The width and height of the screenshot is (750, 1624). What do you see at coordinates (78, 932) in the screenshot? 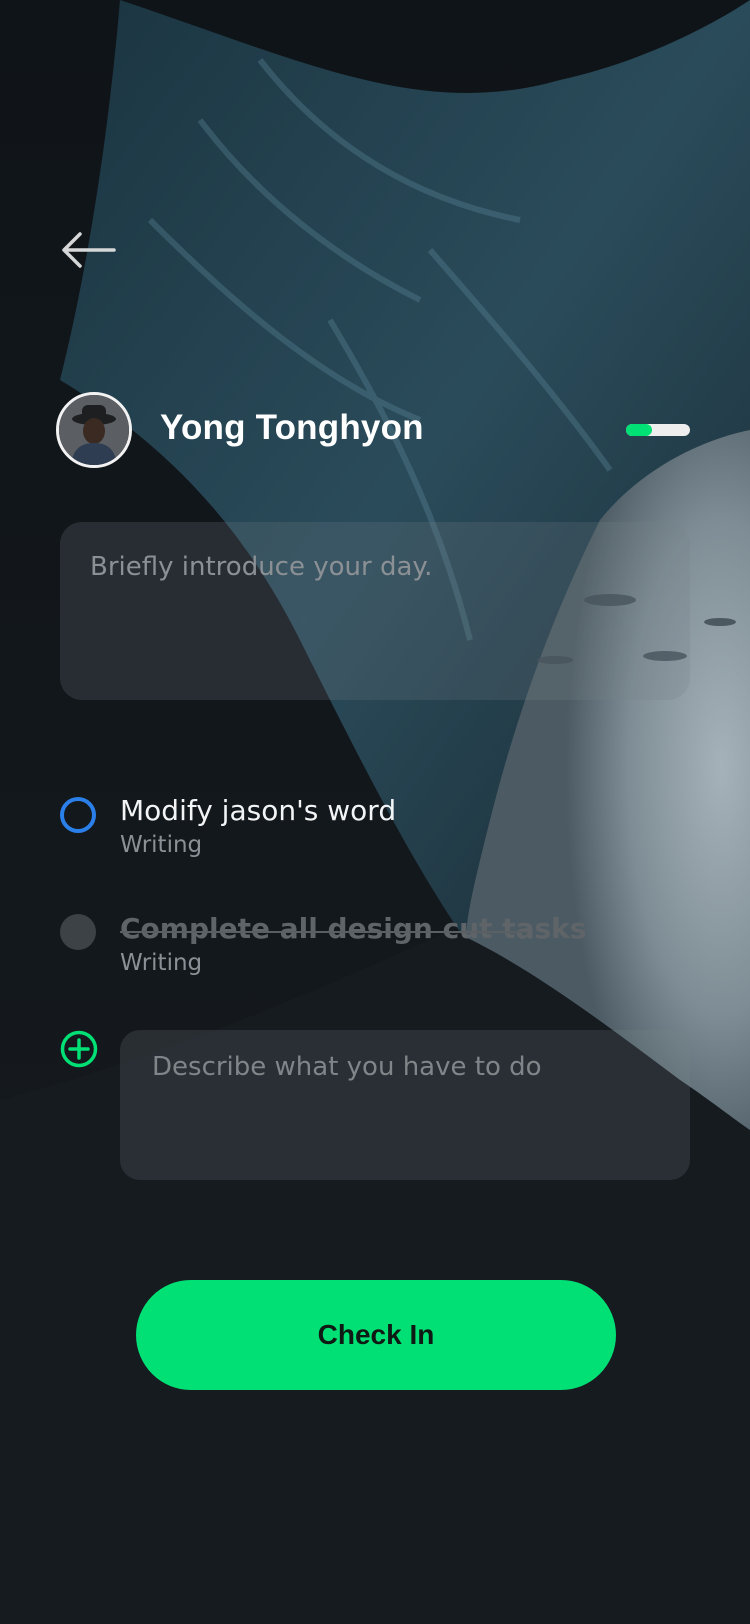
I see `task-checkbox-checked` at bounding box center [78, 932].